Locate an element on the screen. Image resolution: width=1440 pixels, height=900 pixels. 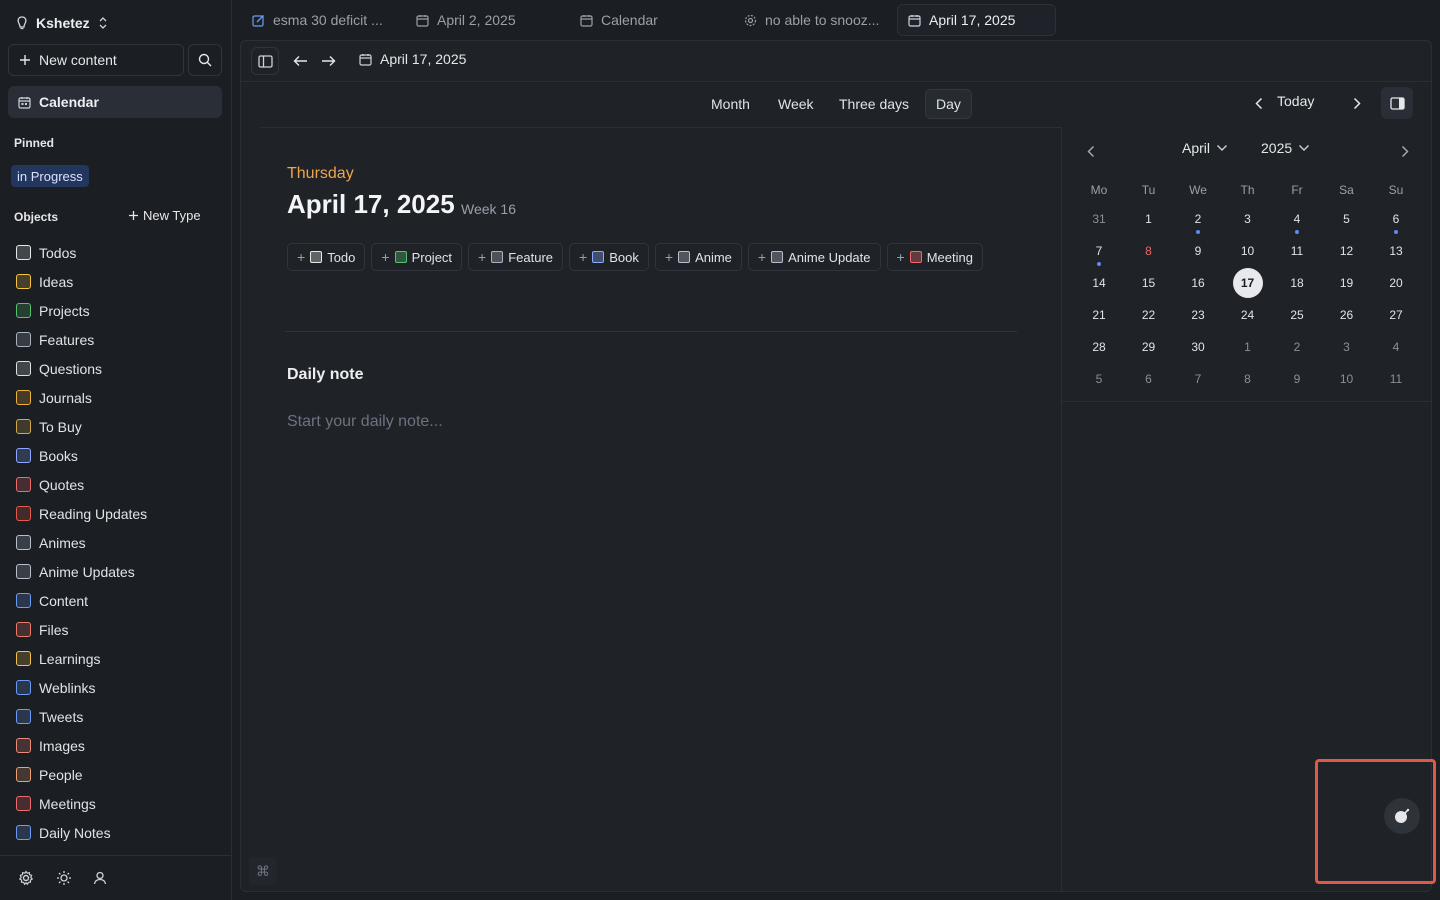
add-feature-button: + Feature is located at coordinates (516, 257).